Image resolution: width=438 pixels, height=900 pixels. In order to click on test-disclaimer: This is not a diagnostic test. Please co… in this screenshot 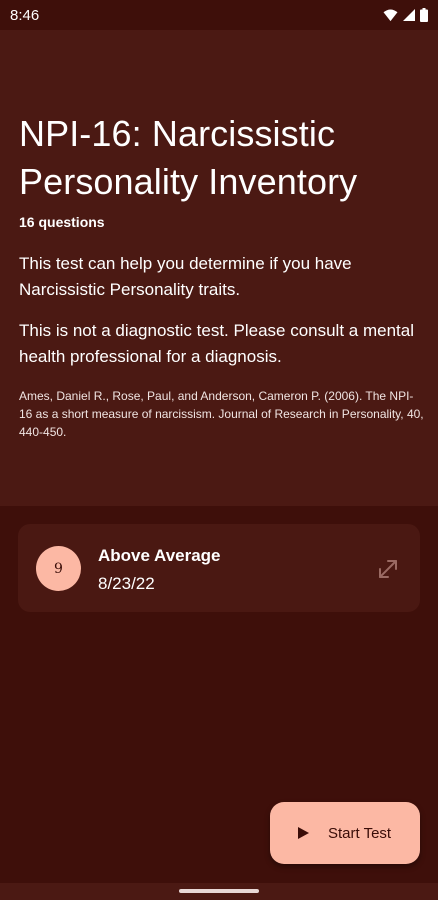, I will do `click(216, 343)`.